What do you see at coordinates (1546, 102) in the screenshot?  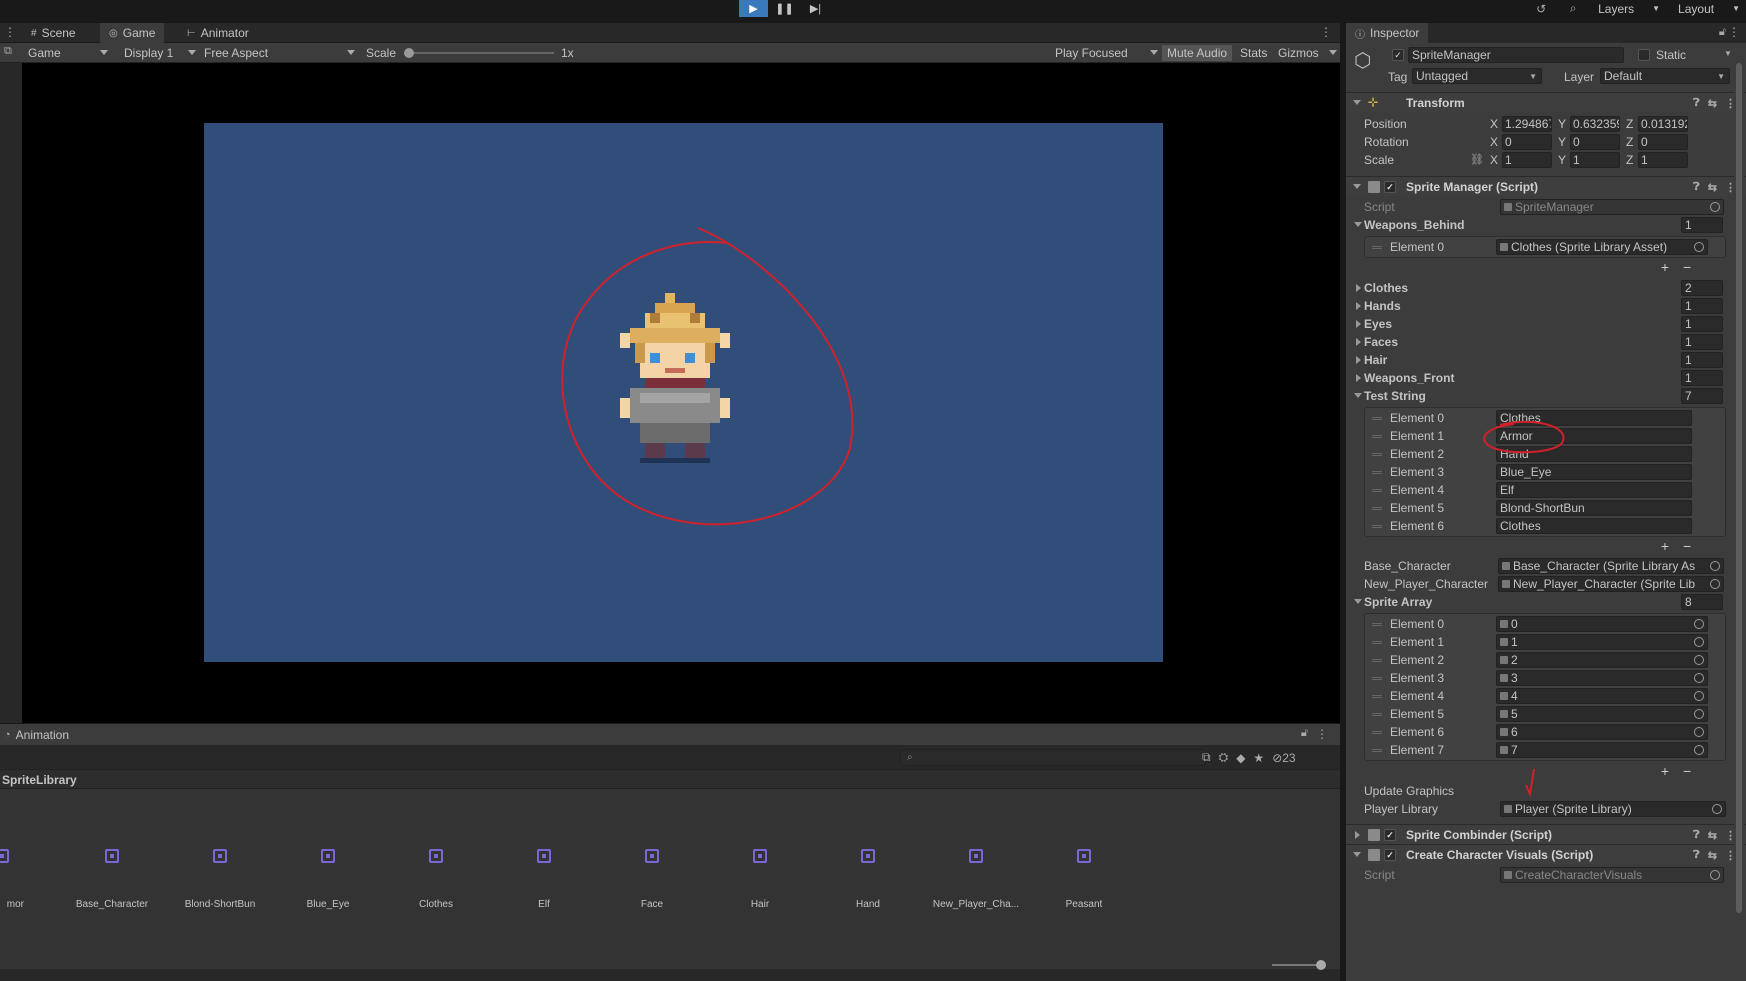 I see `transform-header: ⊹ Transform ❓︎ ⇆ ⋮` at bounding box center [1546, 102].